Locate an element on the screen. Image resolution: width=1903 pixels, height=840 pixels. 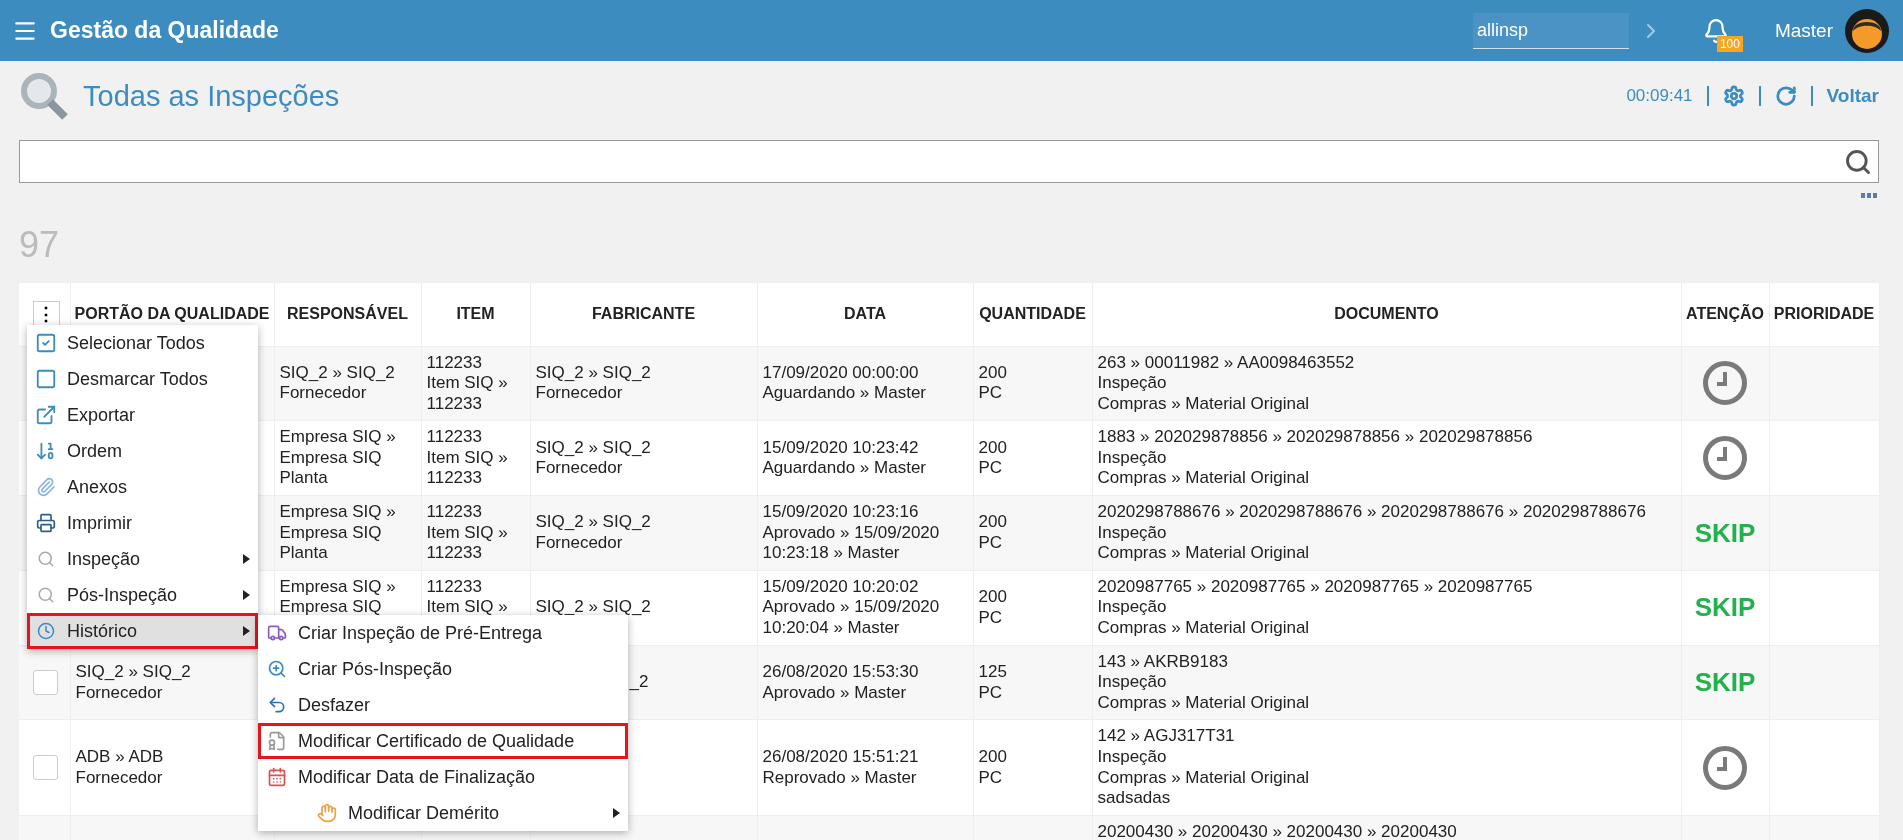
menu-item: Pós-Inspeção is located at coordinates (142, 595).